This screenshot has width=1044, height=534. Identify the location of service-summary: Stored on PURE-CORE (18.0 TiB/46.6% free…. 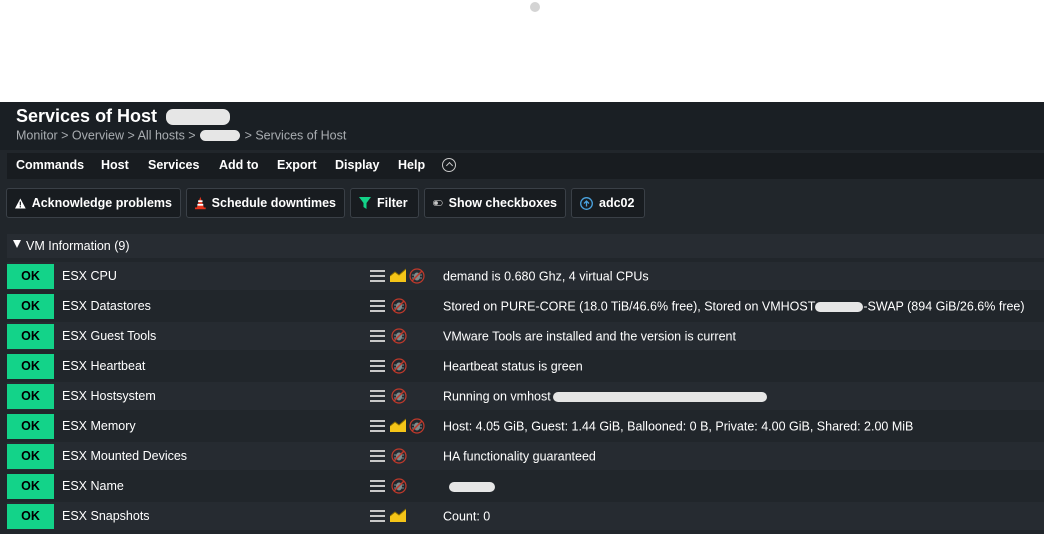
(734, 306).